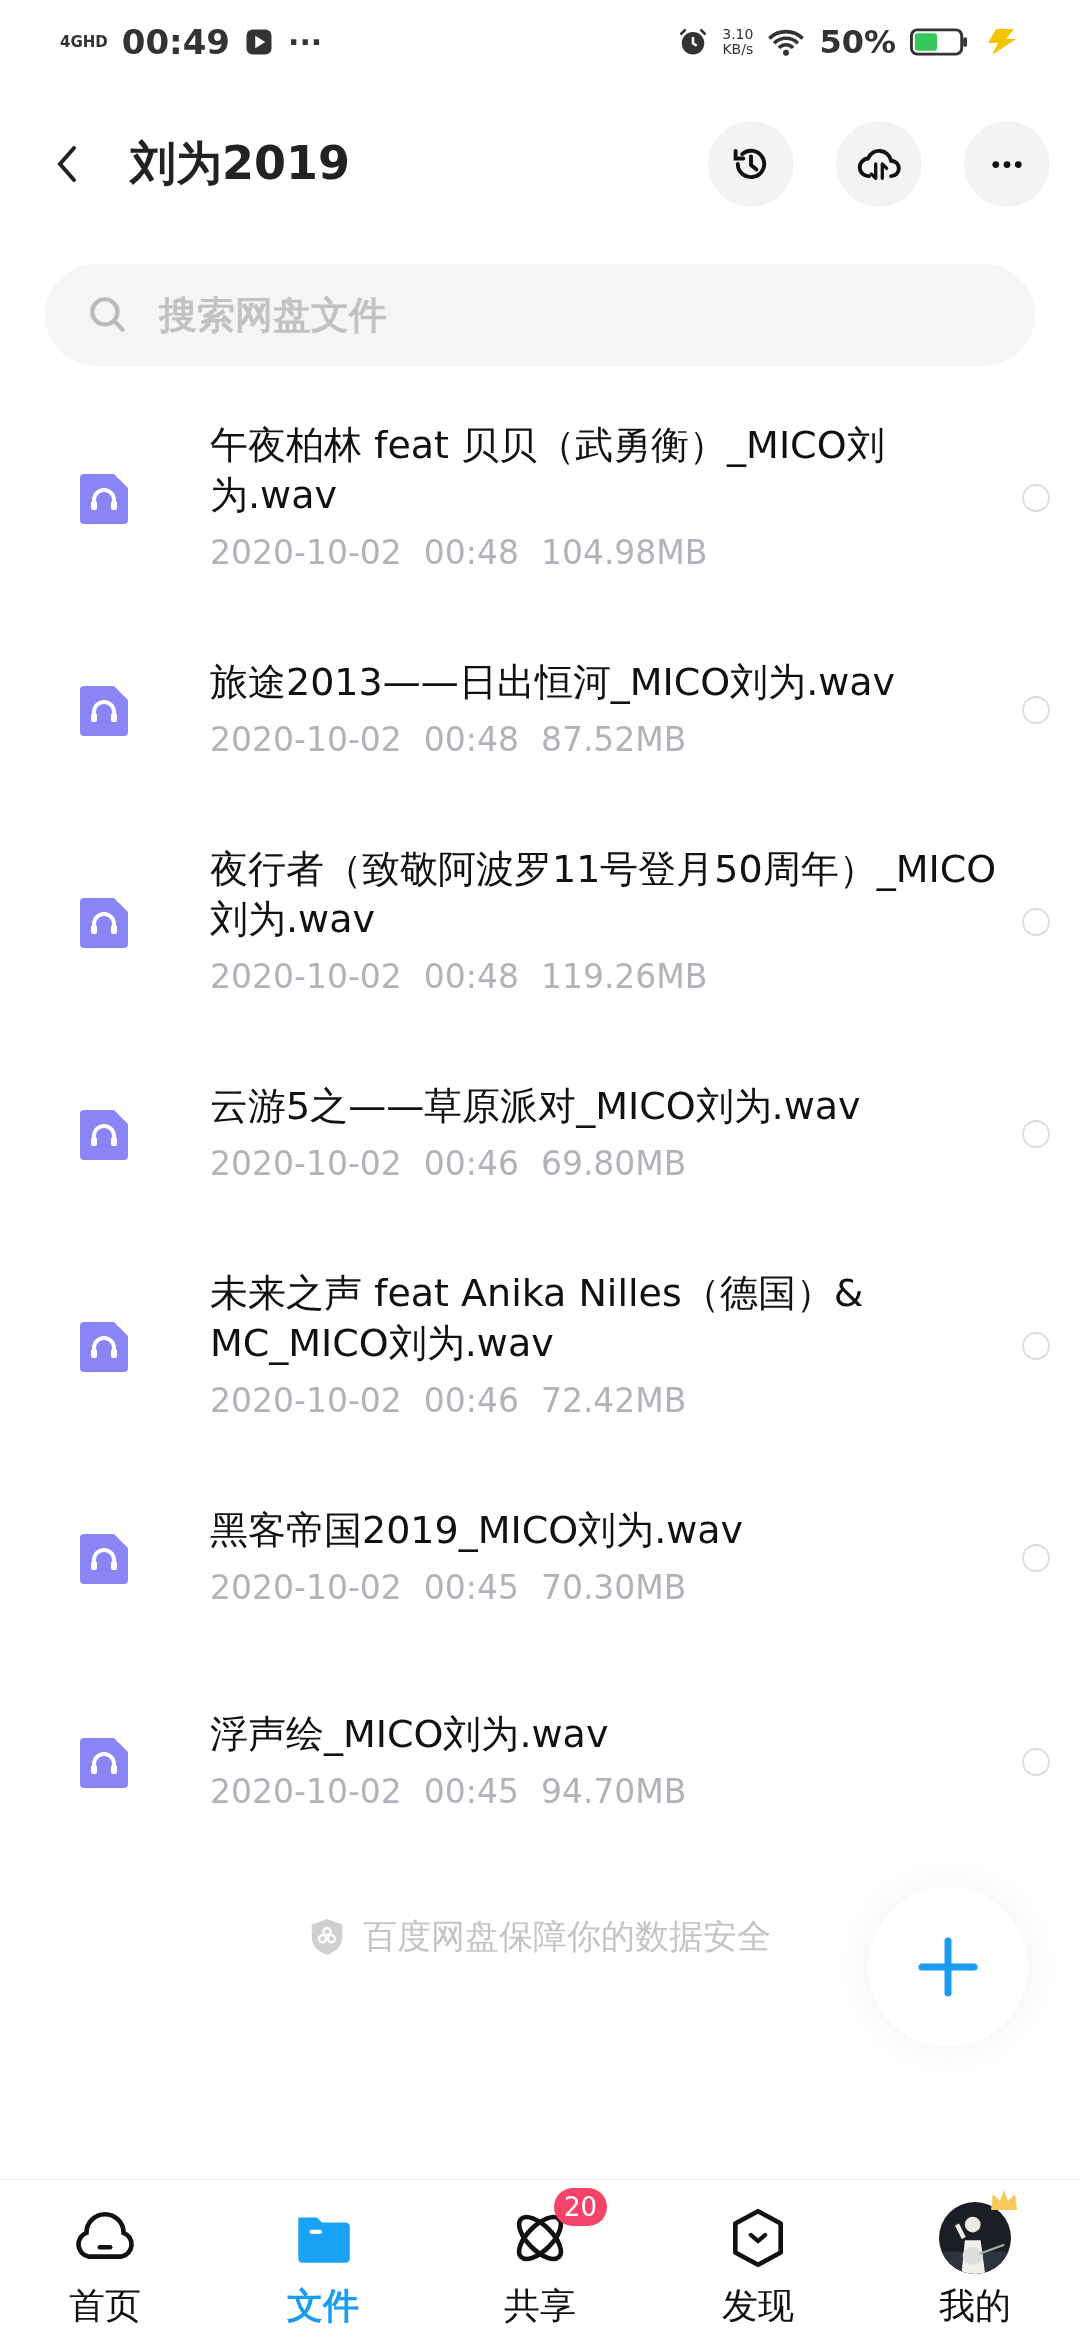  I want to click on crown-icon, so click(1004, 2200).